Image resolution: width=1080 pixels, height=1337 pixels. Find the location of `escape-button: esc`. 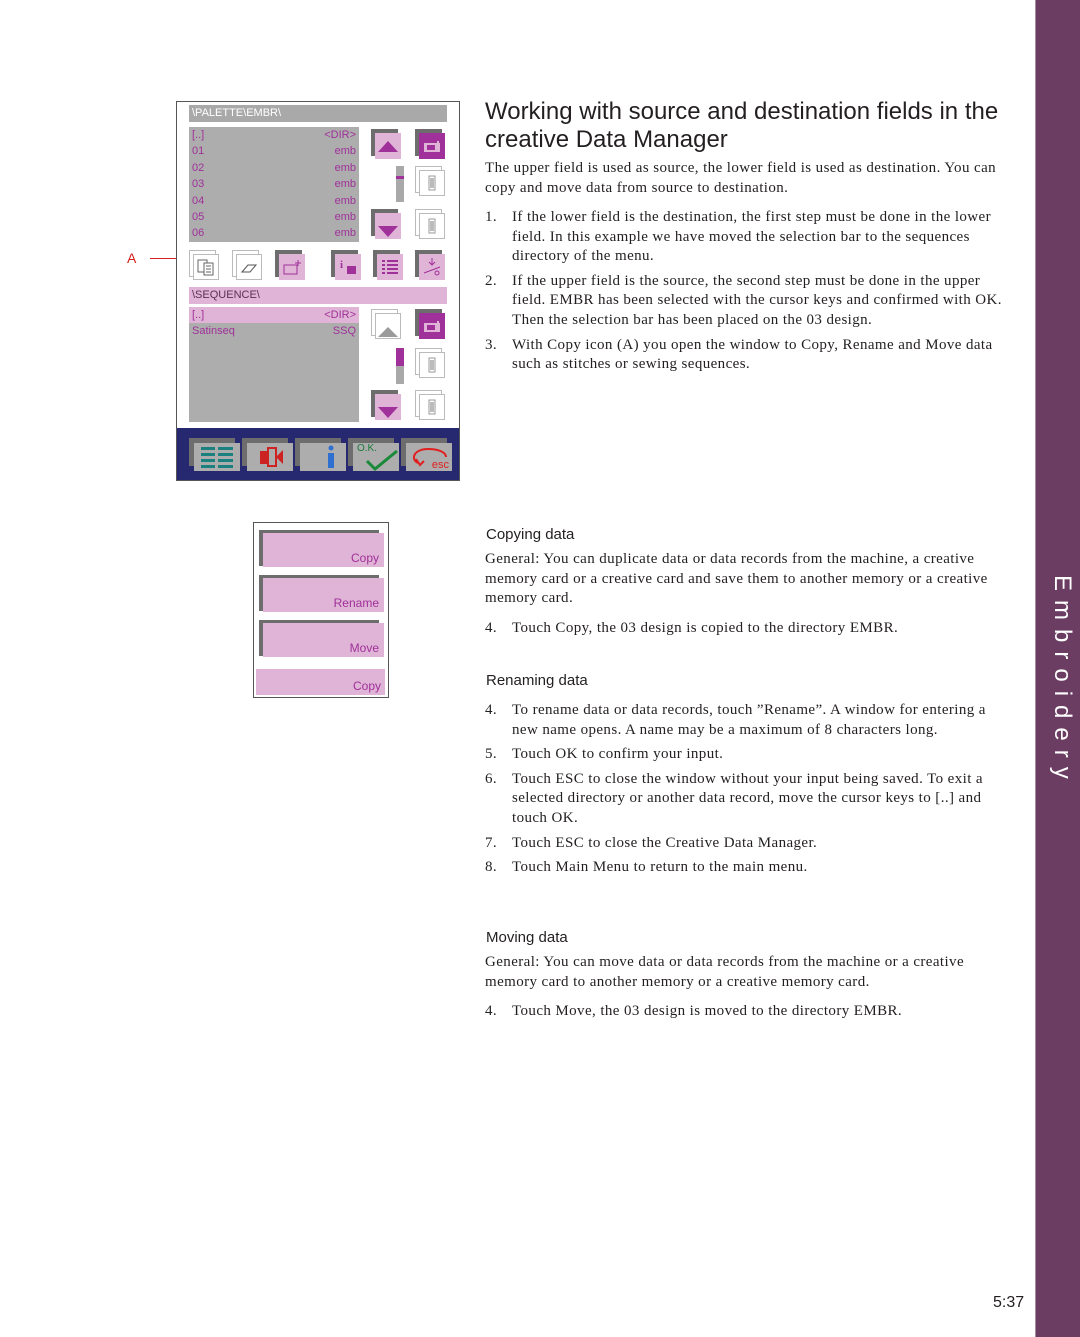

escape-button: esc is located at coordinates (427, 455).